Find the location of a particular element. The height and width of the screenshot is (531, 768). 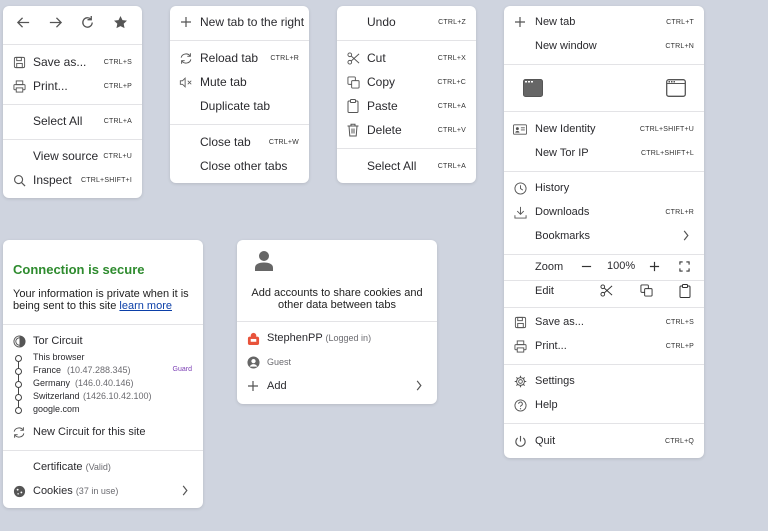

close-other-tabs-item: Close other tabs is located at coordinates (239, 166).